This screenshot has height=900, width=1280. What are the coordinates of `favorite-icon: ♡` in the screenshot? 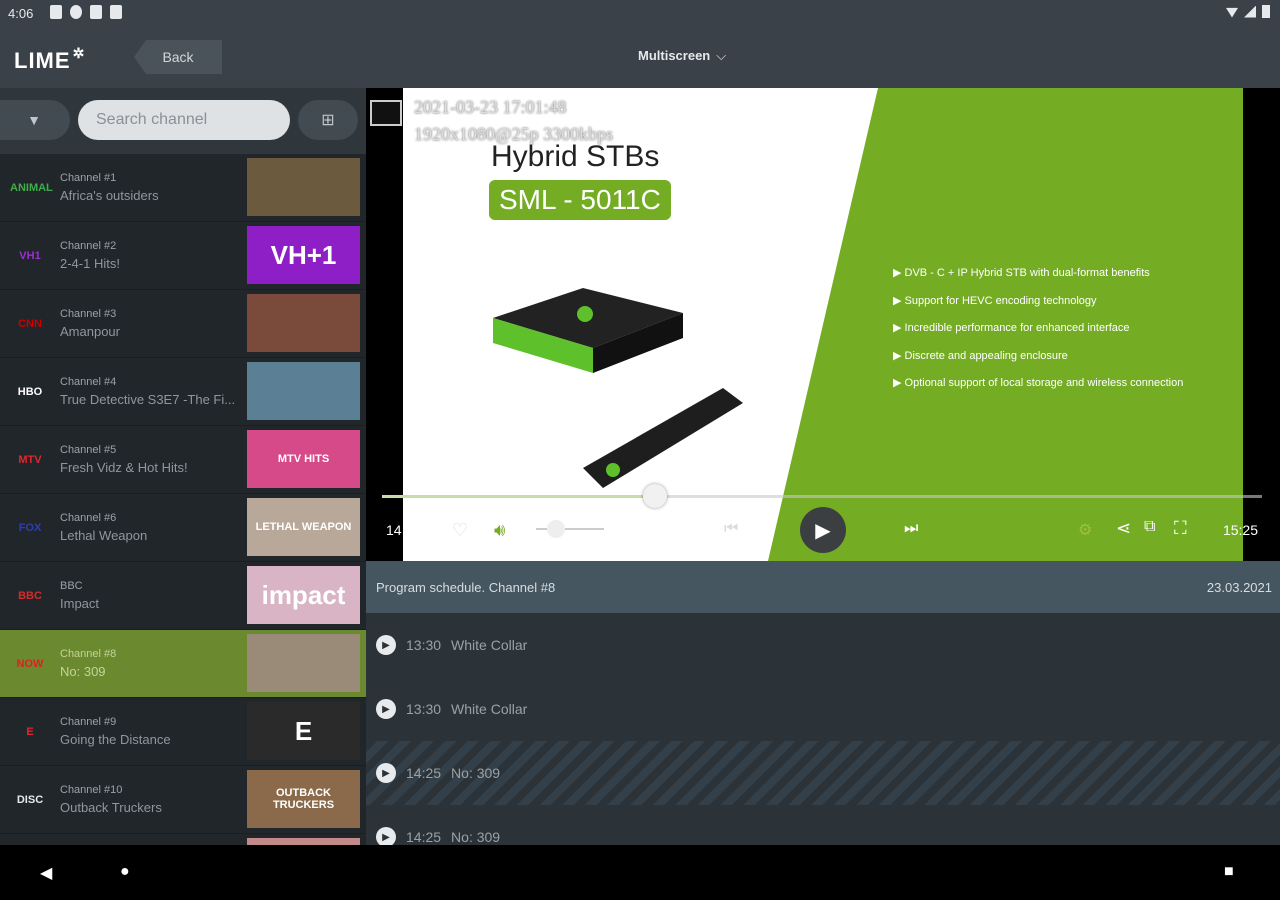 It's located at (460, 530).